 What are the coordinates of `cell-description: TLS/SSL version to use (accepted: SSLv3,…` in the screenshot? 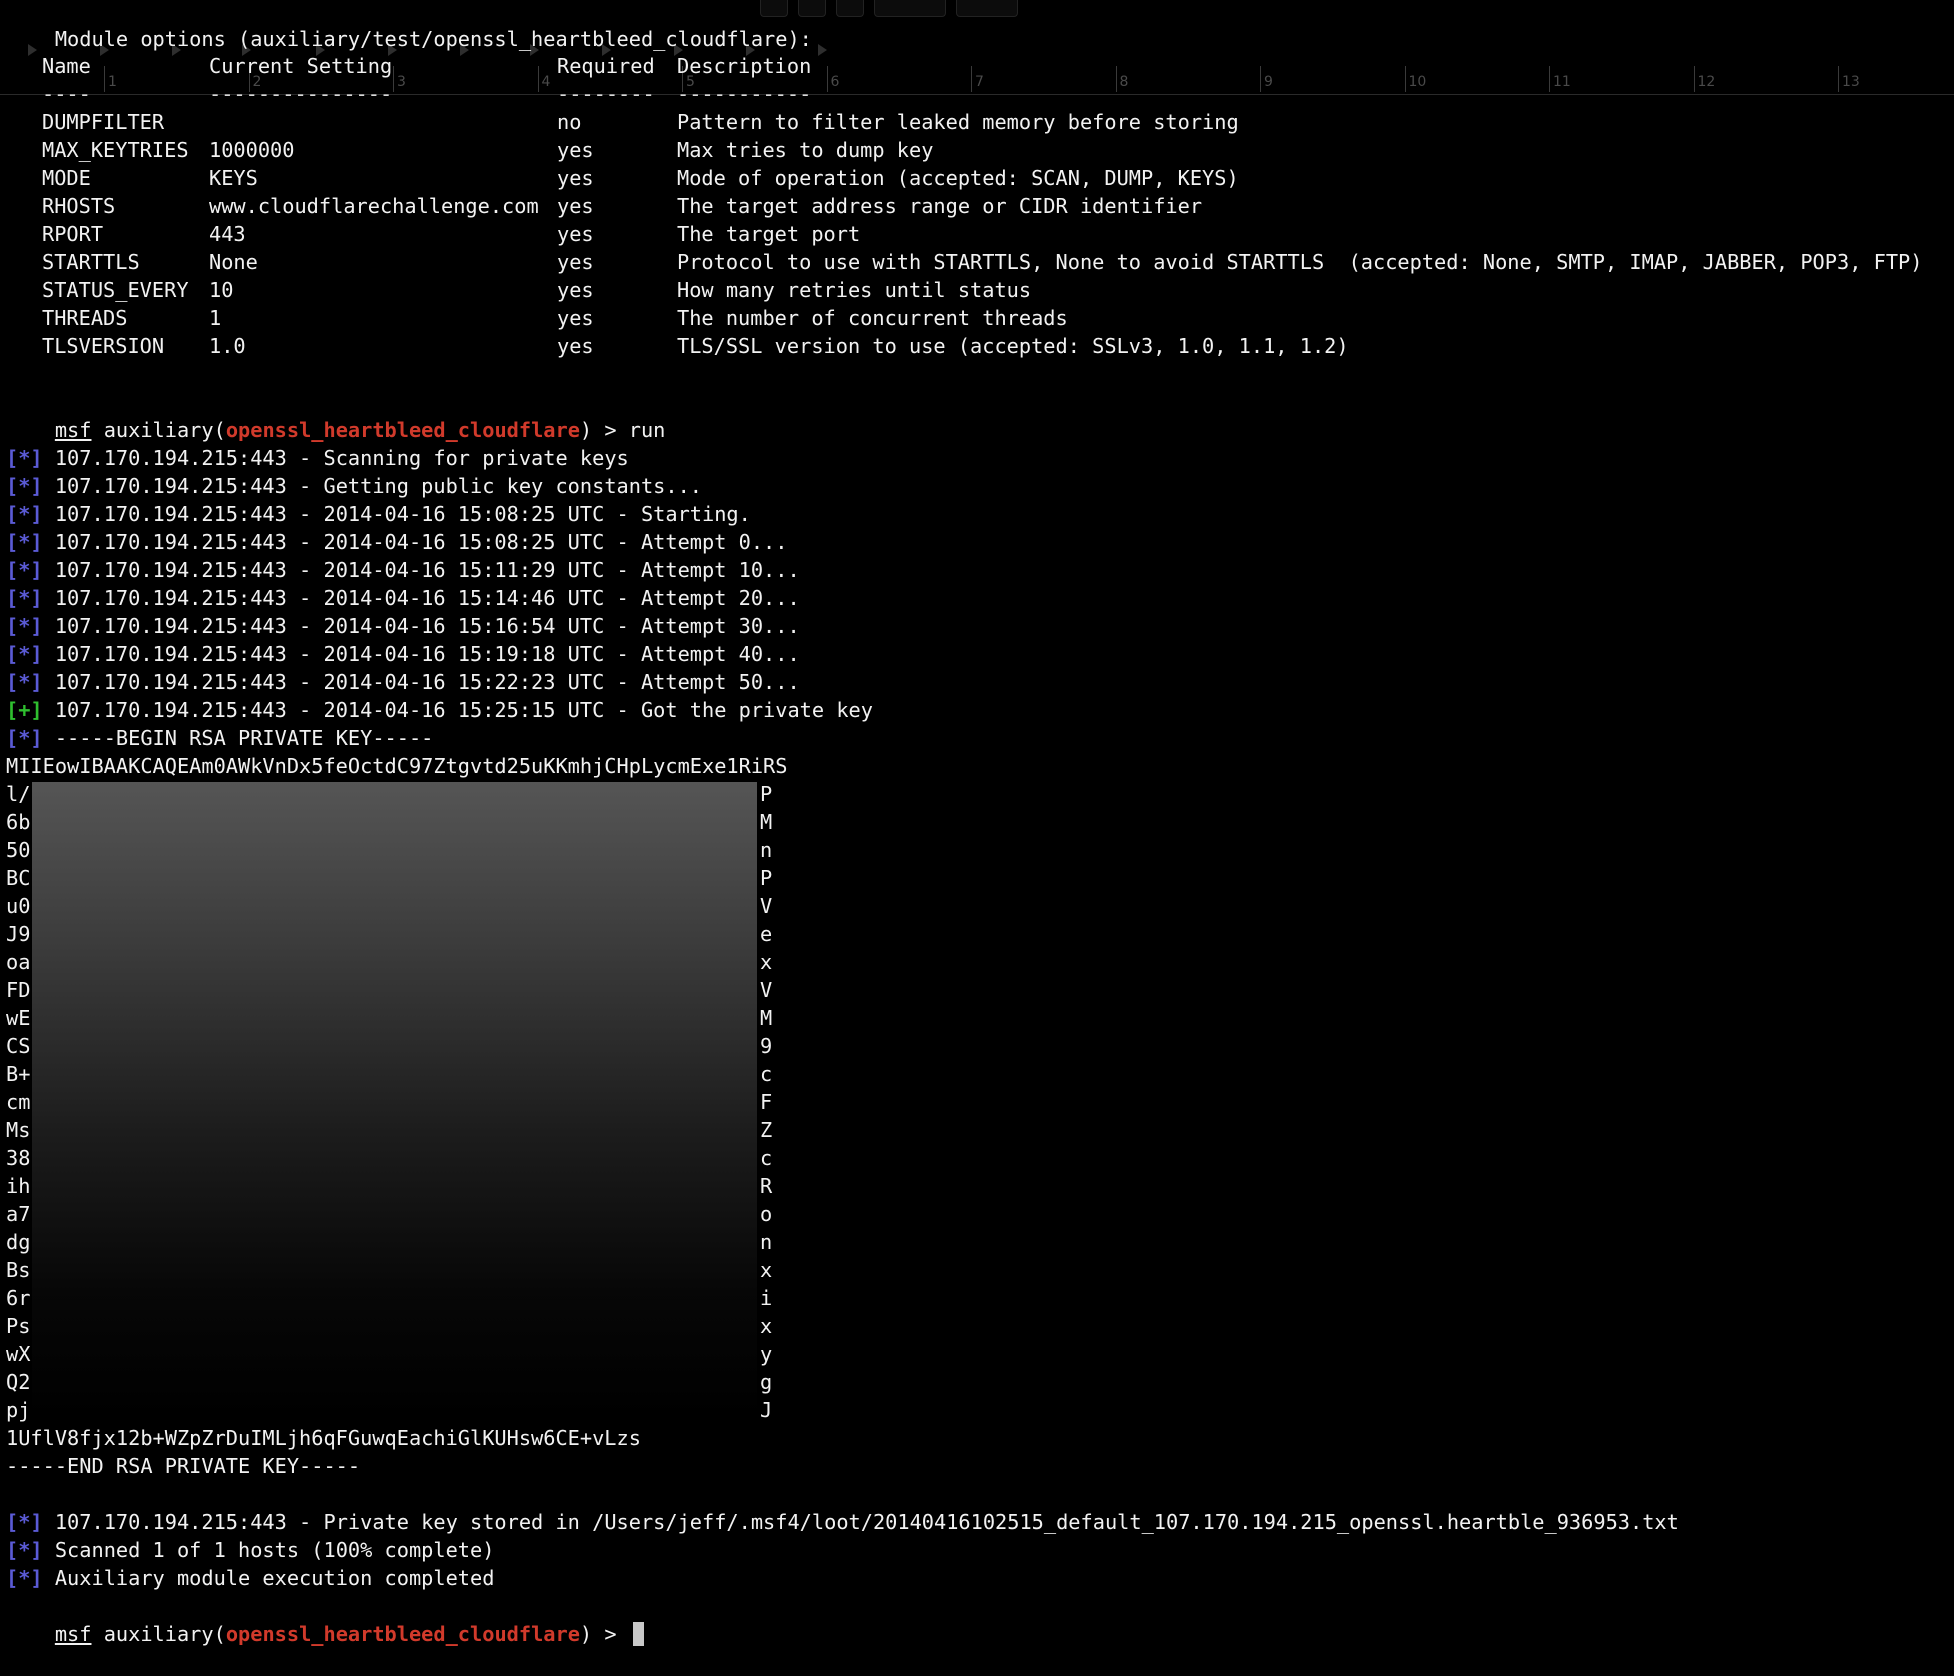 It's located at (1013, 346).